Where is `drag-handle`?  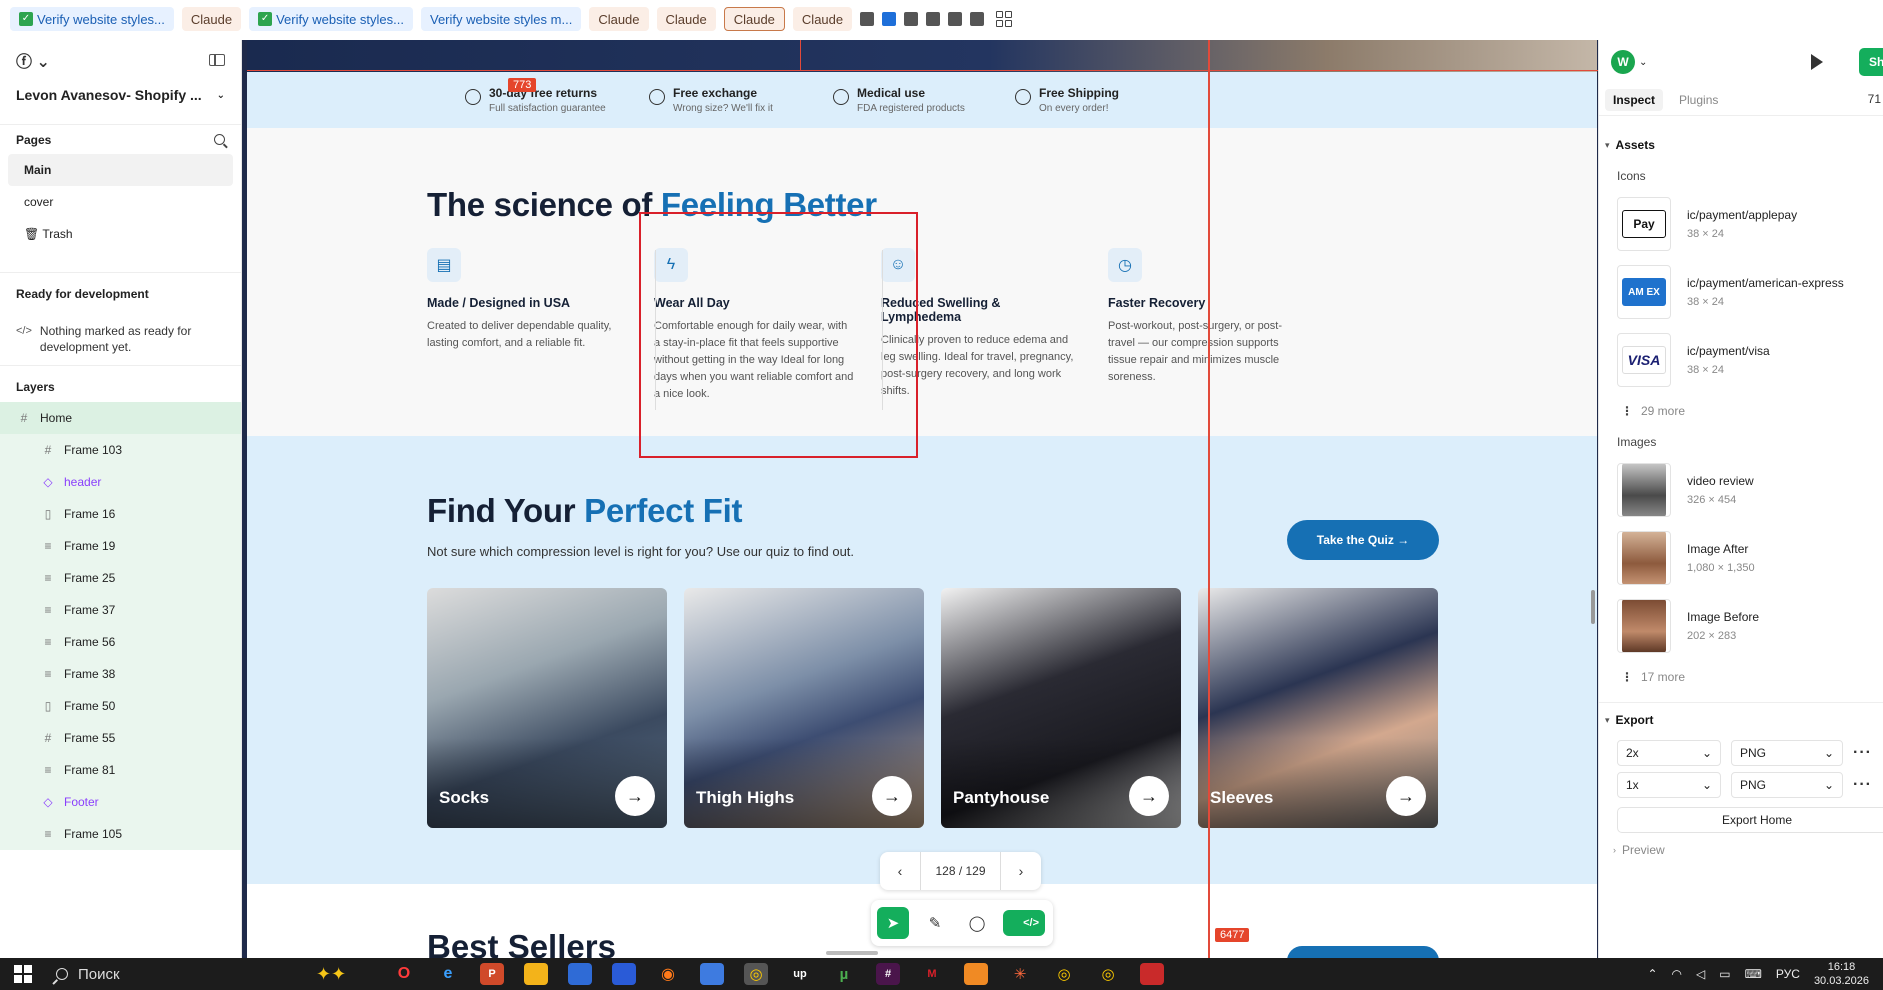
drag-handle is located at coordinates (852, 953).